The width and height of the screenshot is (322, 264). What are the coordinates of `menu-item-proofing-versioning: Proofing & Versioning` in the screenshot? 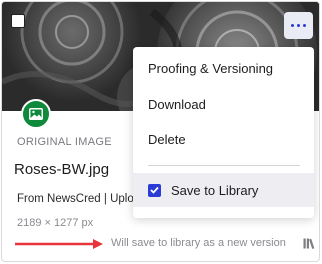 It's located at (223, 68).